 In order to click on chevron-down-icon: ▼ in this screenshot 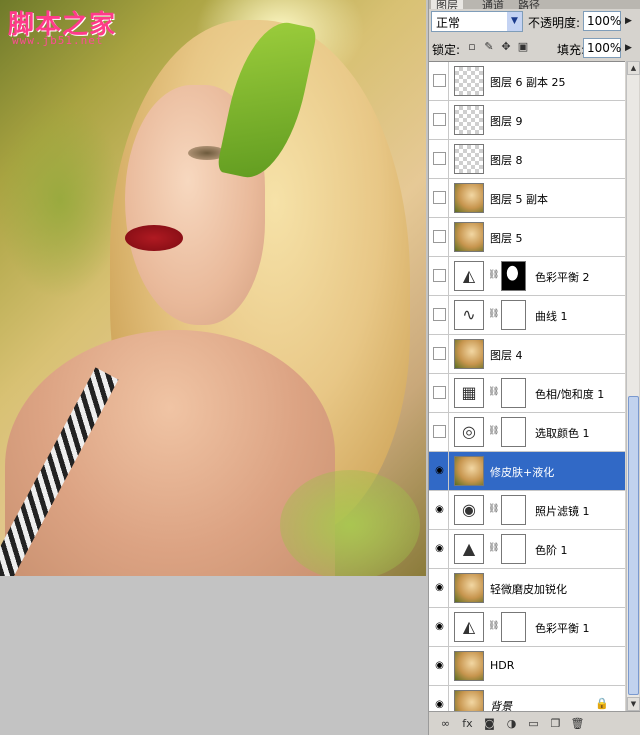, I will do `click(514, 21)`.